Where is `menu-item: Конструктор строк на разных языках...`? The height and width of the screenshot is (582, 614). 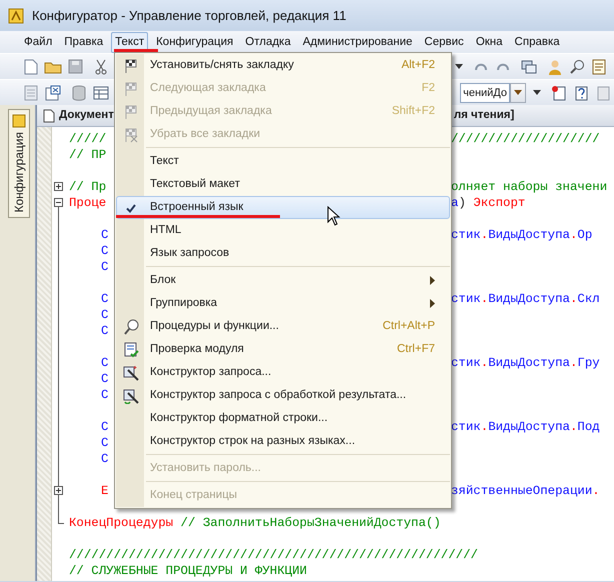
menu-item: Конструктор строк на разных языках... is located at coordinates (283, 441).